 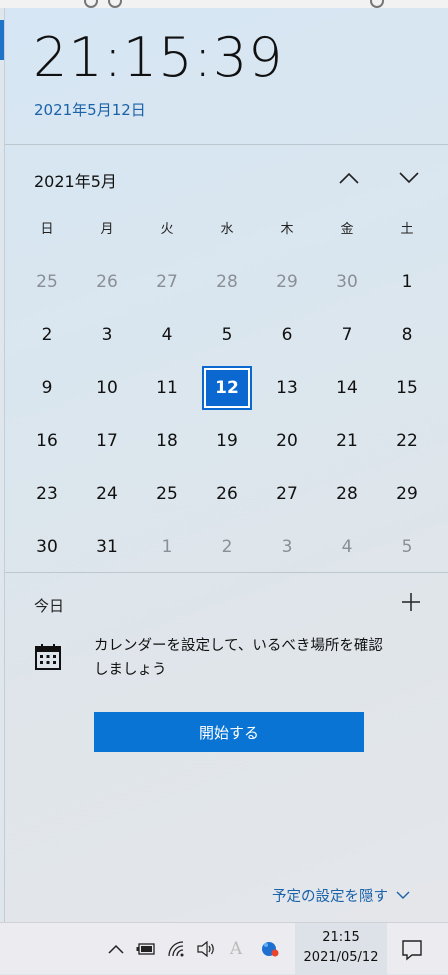 I want to click on ime-button: A, so click(x=236, y=949).